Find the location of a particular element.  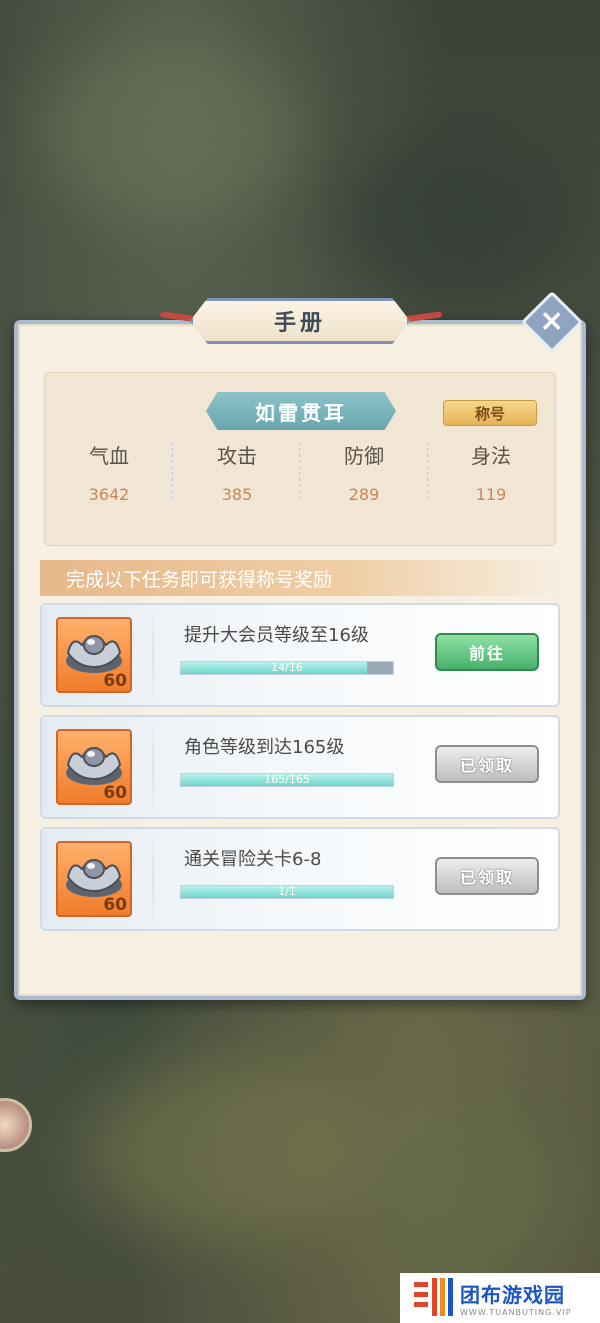

progress-bar: 1/1 is located at coordinates (287, 892).